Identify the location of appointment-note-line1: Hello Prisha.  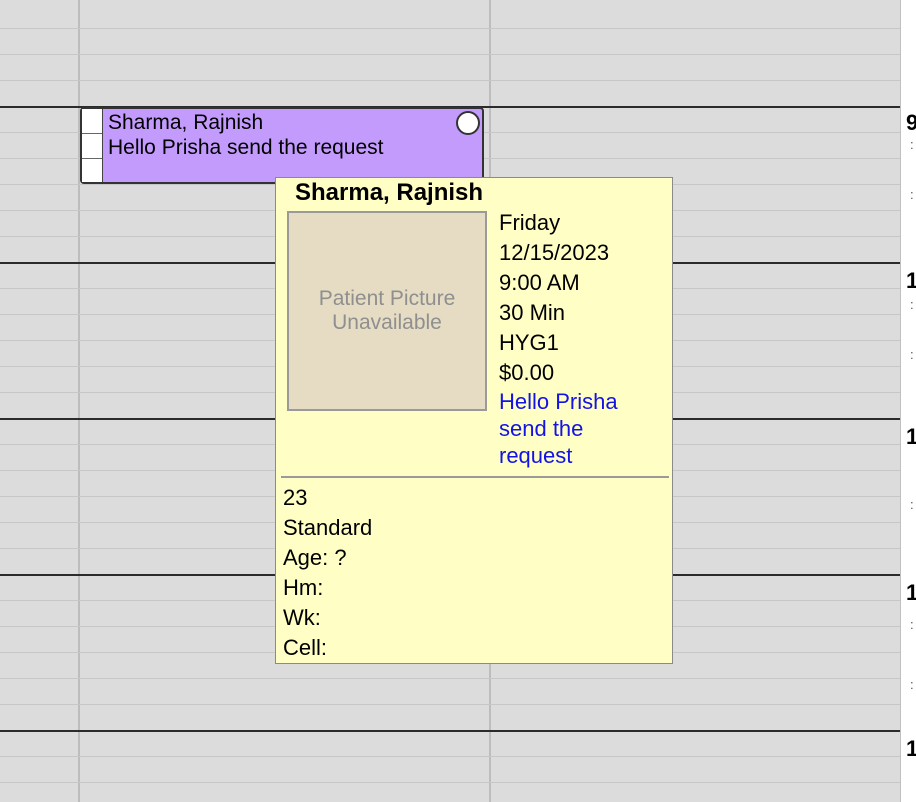
(558, 401).